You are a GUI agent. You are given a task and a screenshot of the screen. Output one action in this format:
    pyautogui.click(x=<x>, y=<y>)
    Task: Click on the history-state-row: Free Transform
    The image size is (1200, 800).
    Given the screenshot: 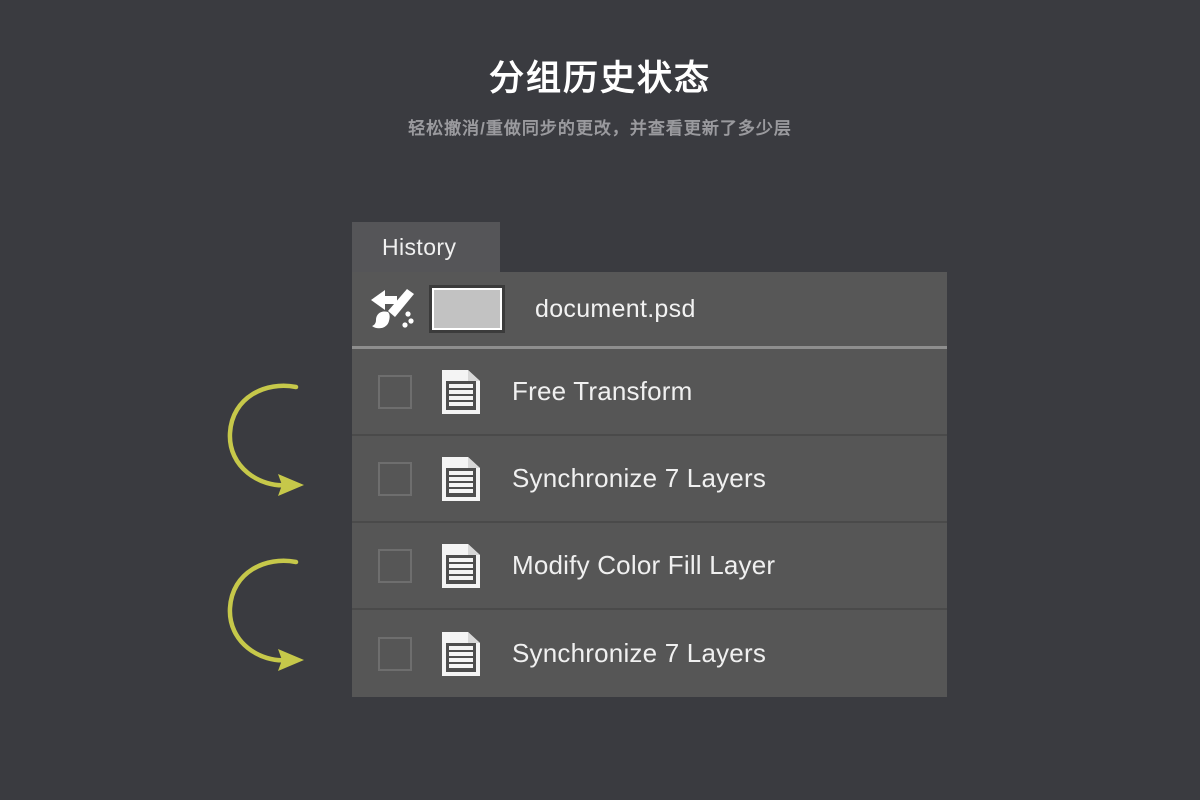 What is the action you would take?
    pyautogui.click(x=649, y=392)
    